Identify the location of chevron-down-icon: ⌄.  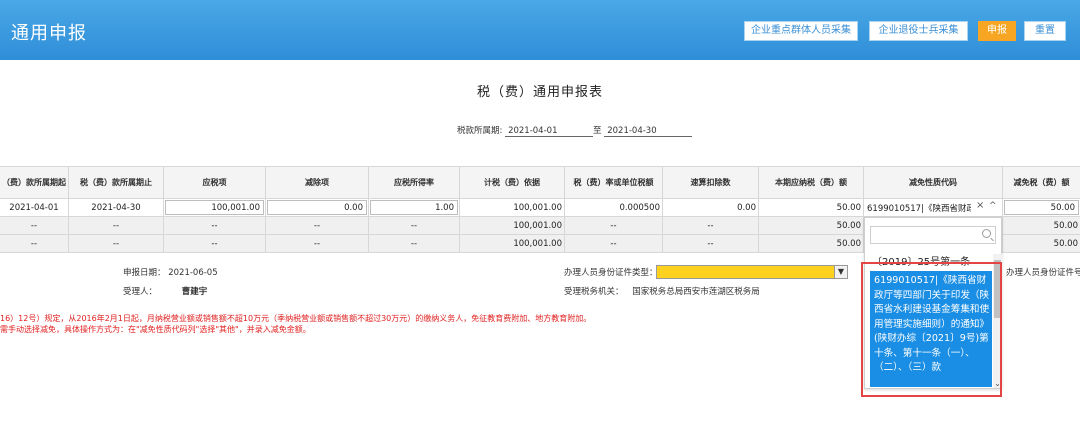
(997, 383).